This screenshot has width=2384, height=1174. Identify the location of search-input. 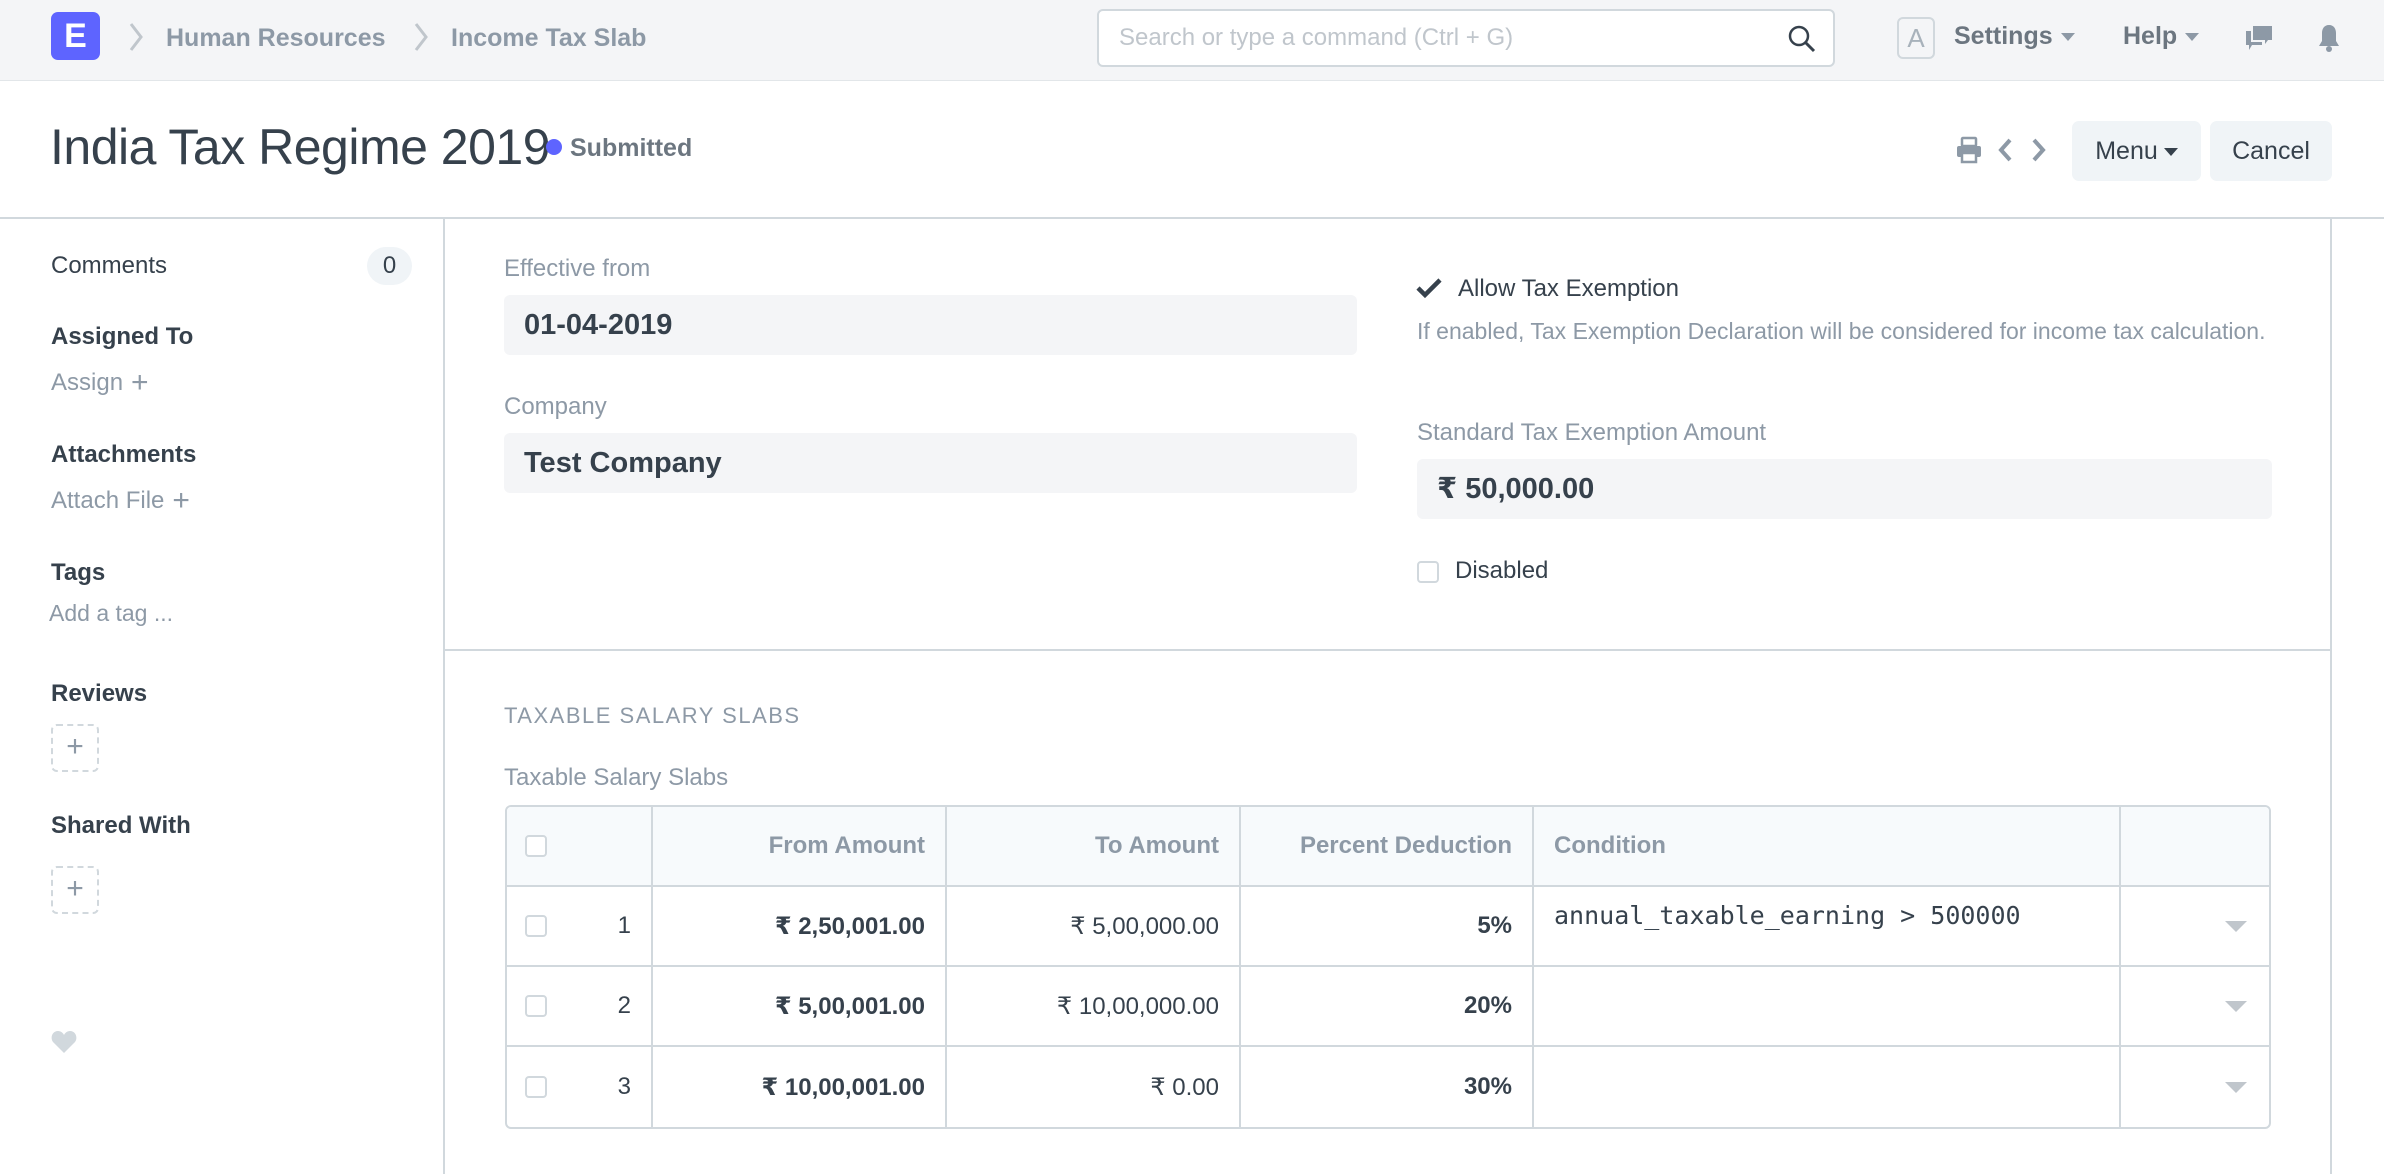
(1439, 38).